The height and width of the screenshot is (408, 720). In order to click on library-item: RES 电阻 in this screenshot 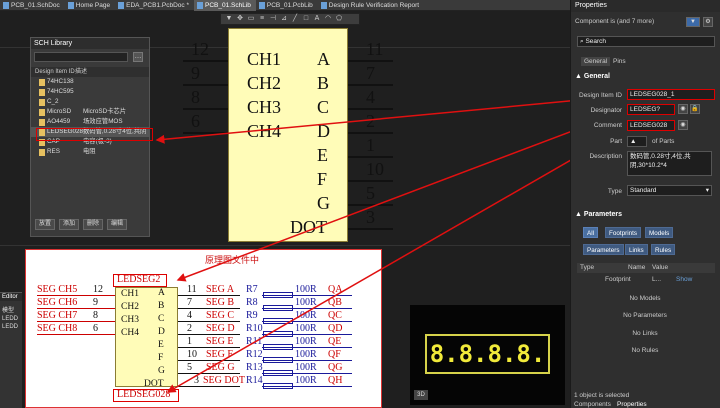, I will do `click(90, 152)`.